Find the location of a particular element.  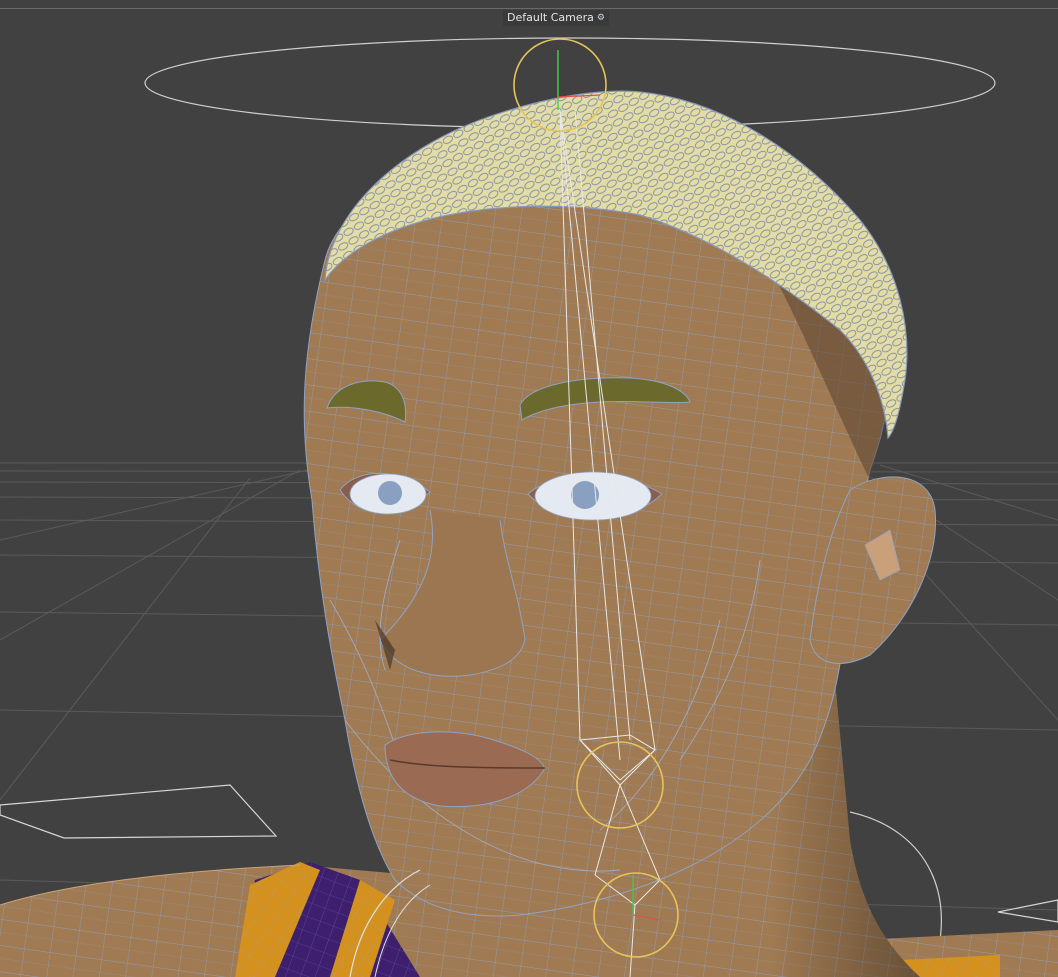

camera-label-text: Default Camera is located at coordinates (550, 18).